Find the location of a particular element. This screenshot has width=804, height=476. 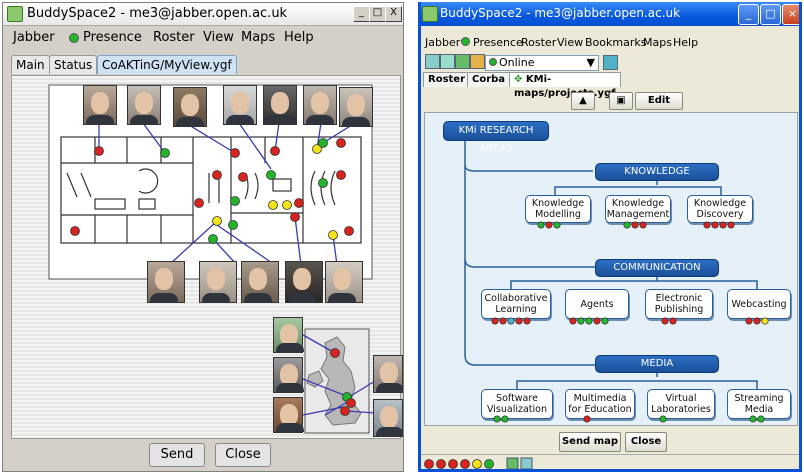

status-bar-icons is located at coordinates (478, 463).